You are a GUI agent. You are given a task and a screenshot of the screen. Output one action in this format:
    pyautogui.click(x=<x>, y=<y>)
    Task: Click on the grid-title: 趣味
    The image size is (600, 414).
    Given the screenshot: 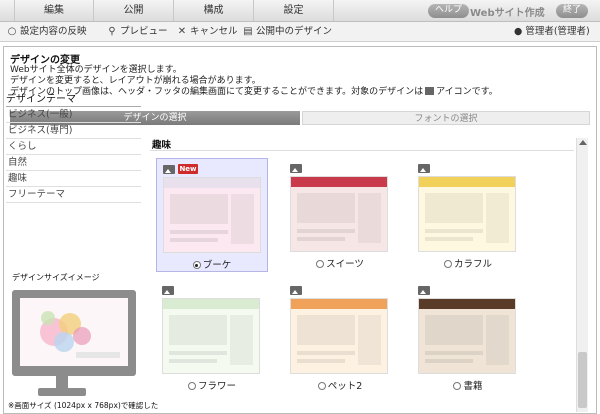 What is the action you would take?
    pyautogui.click(x=162, y=145)
    